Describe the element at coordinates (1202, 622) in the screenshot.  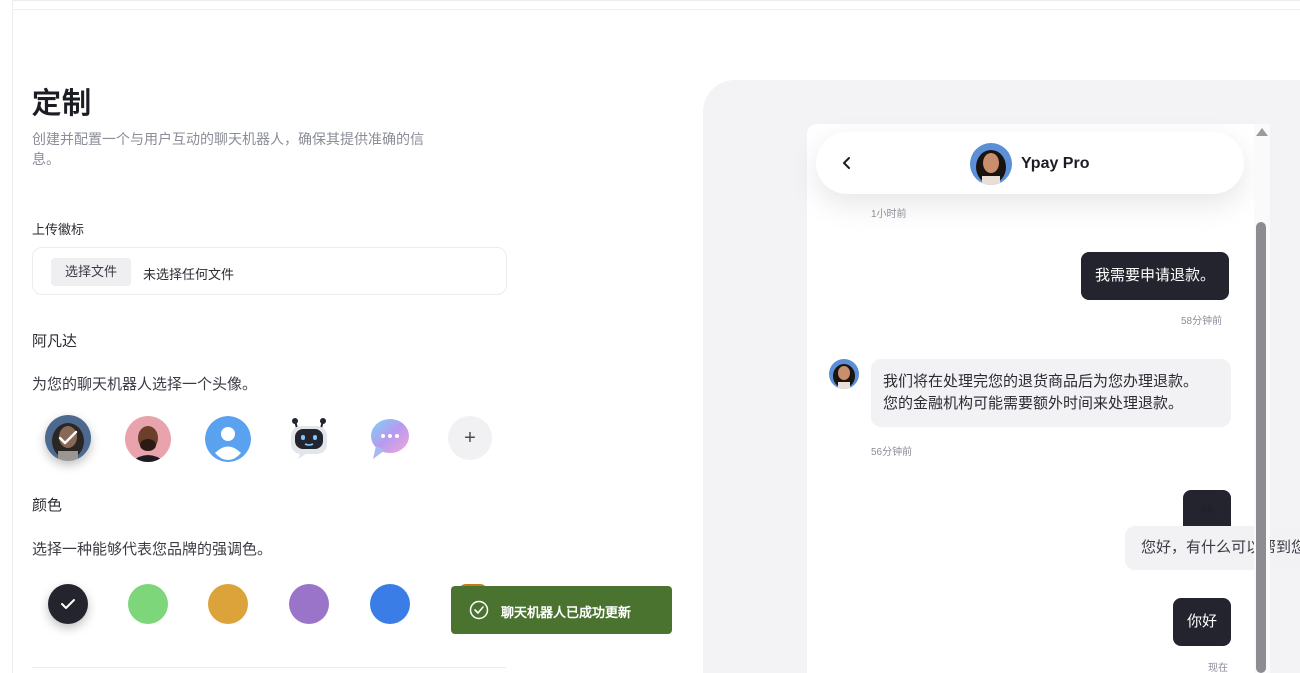
I see `user-message-bubble: 你好` at that location.